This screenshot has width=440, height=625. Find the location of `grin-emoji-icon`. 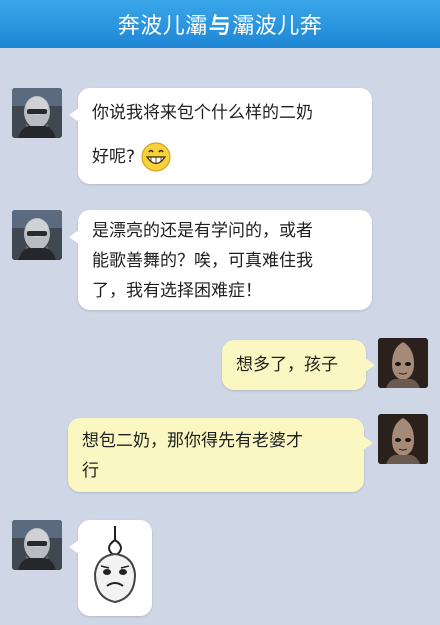

grin-emoji-icon is located at coordinates (156, 157).